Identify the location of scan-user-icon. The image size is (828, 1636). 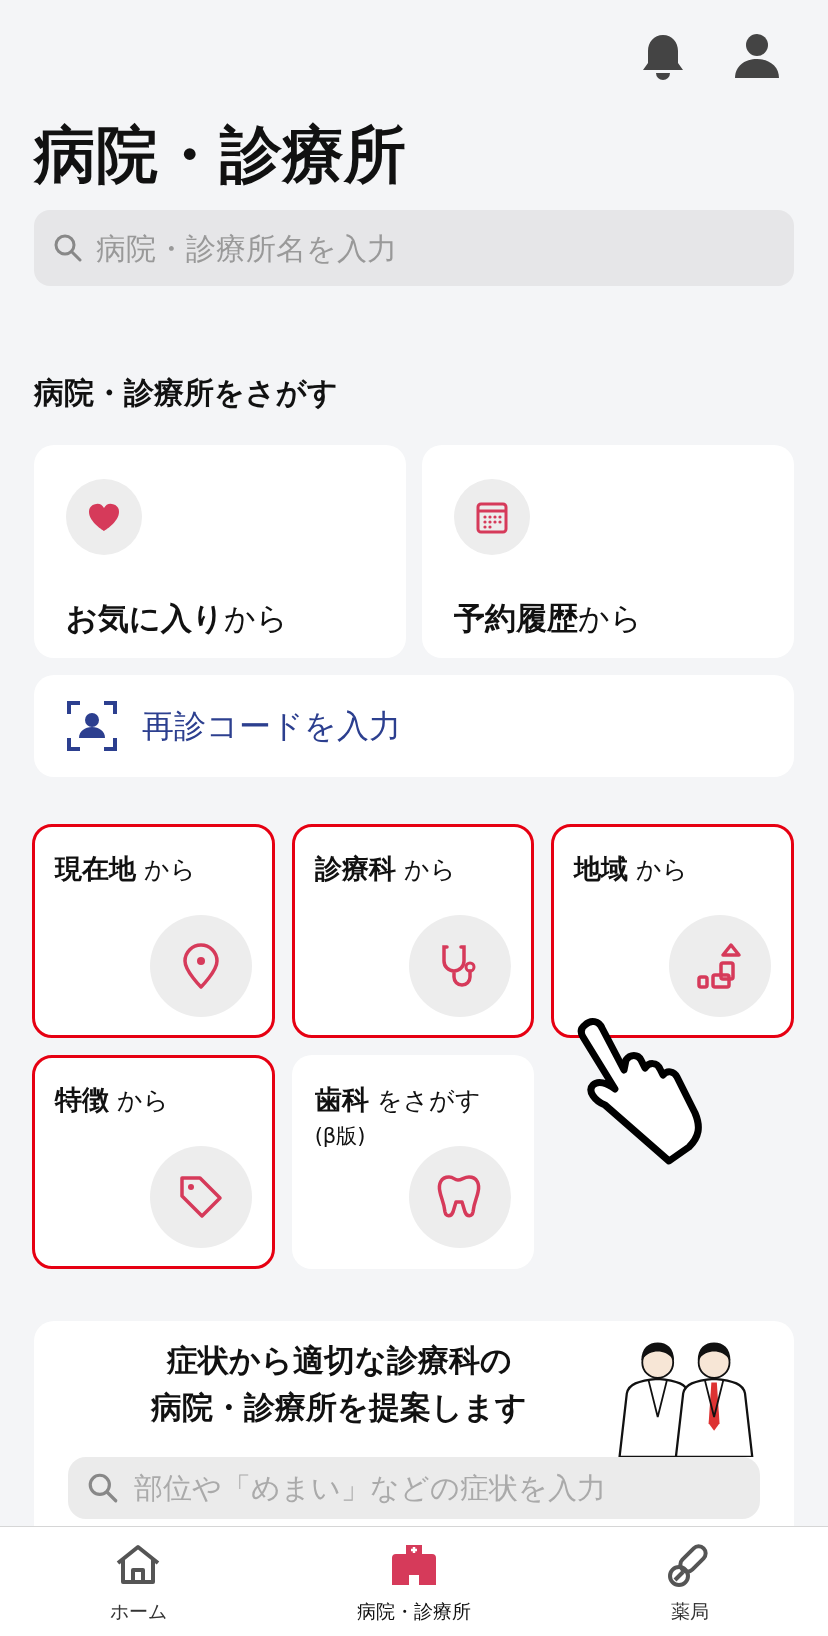
(92, 726).